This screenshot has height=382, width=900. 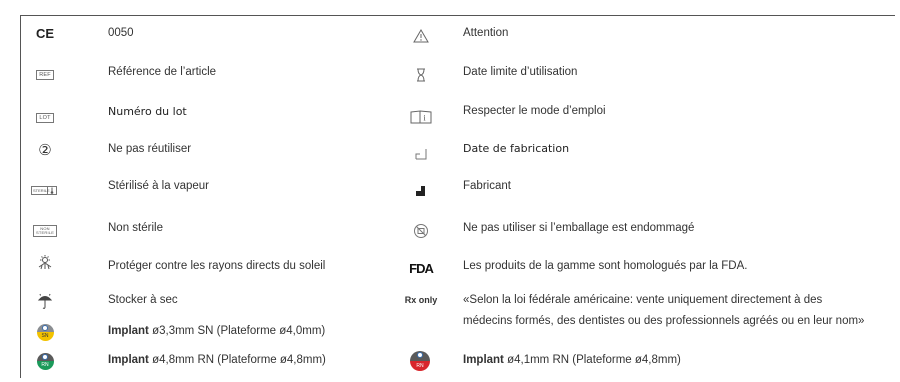 I want to click on damaged-package-icon, so click(x=421, y=231).